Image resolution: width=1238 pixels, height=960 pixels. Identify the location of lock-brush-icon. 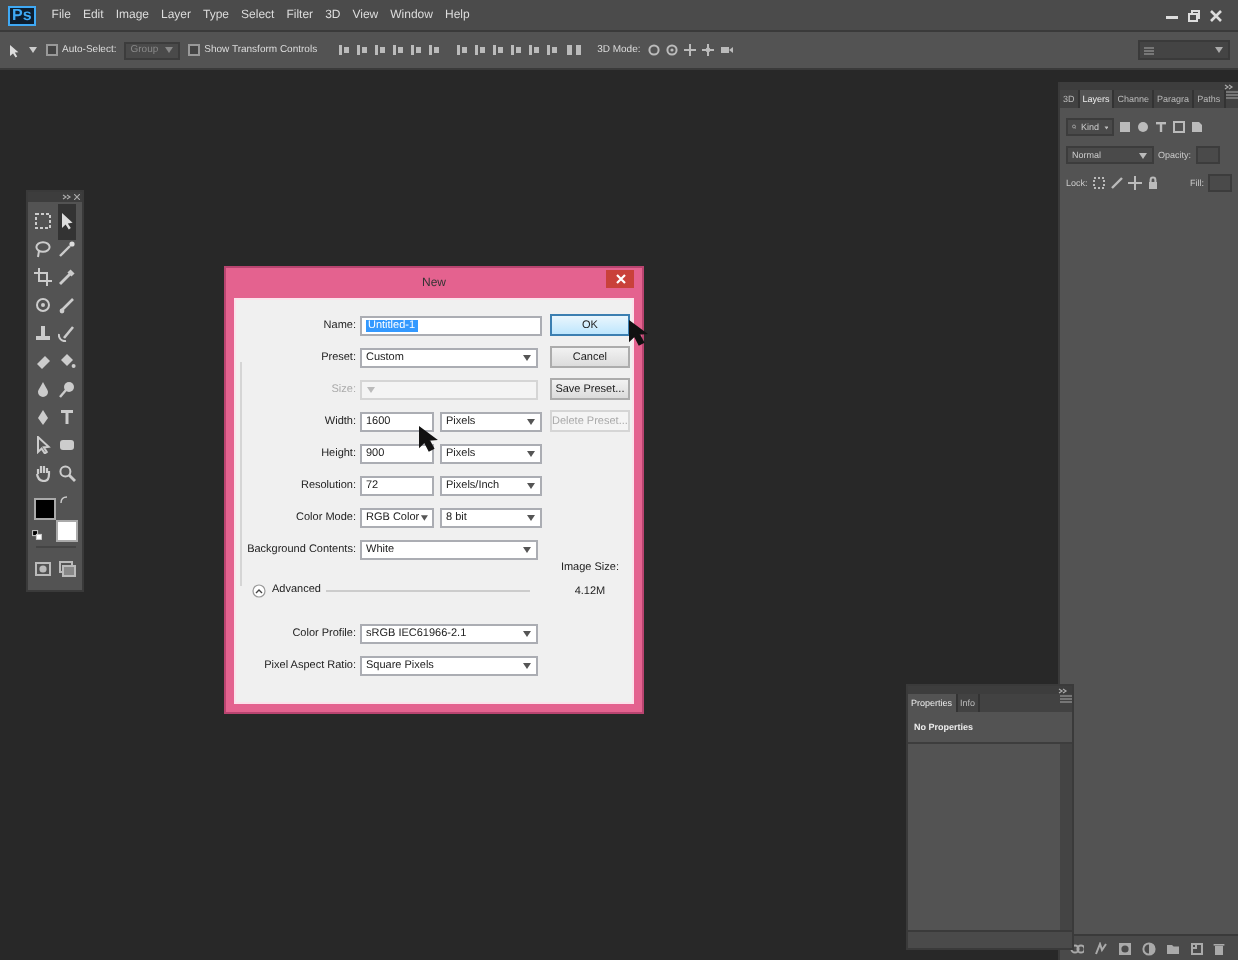
(1116, 183).